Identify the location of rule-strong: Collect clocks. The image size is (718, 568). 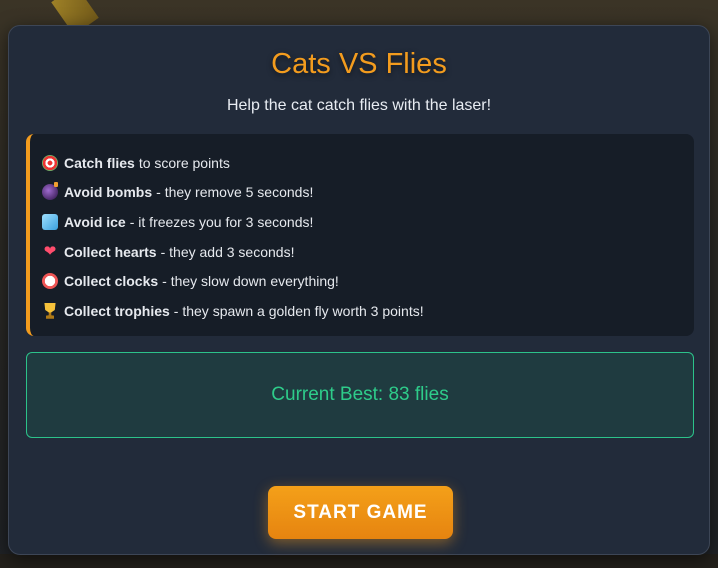
(111, 281).